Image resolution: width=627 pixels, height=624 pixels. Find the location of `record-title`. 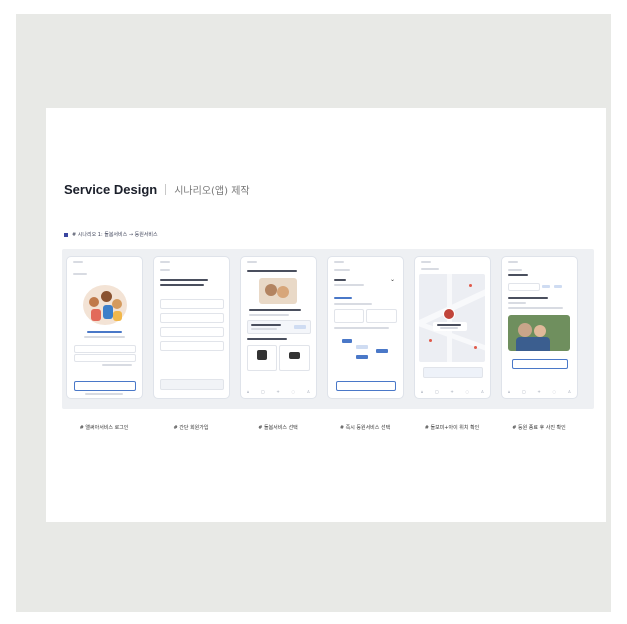

record-title is located at coordinates (528, 298).